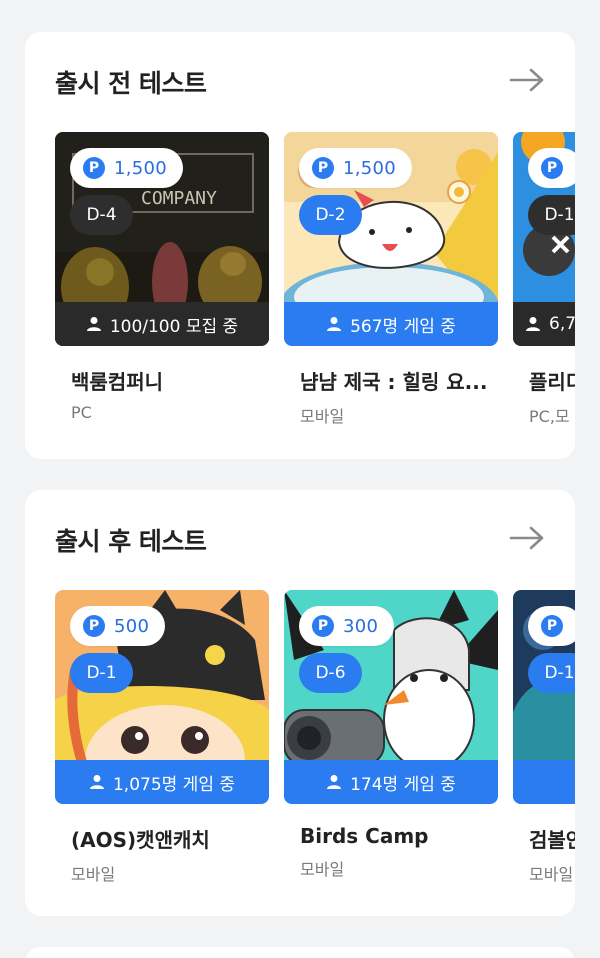 This screenshot has height=958, width=600. What do you see at coordinates (399, 836) in the screenshot?
I see `game-title: Birds Camp` at bounding box center [399, 836].